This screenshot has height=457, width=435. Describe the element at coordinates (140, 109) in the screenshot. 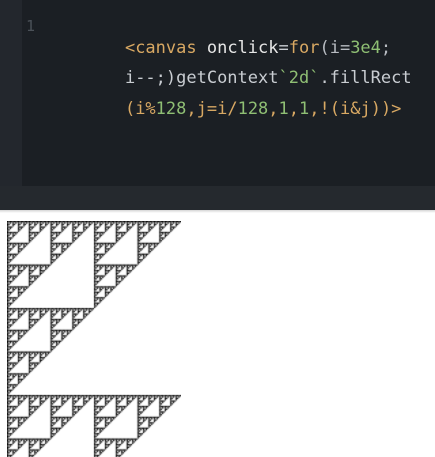

I see `code-token: (i%` at that location.